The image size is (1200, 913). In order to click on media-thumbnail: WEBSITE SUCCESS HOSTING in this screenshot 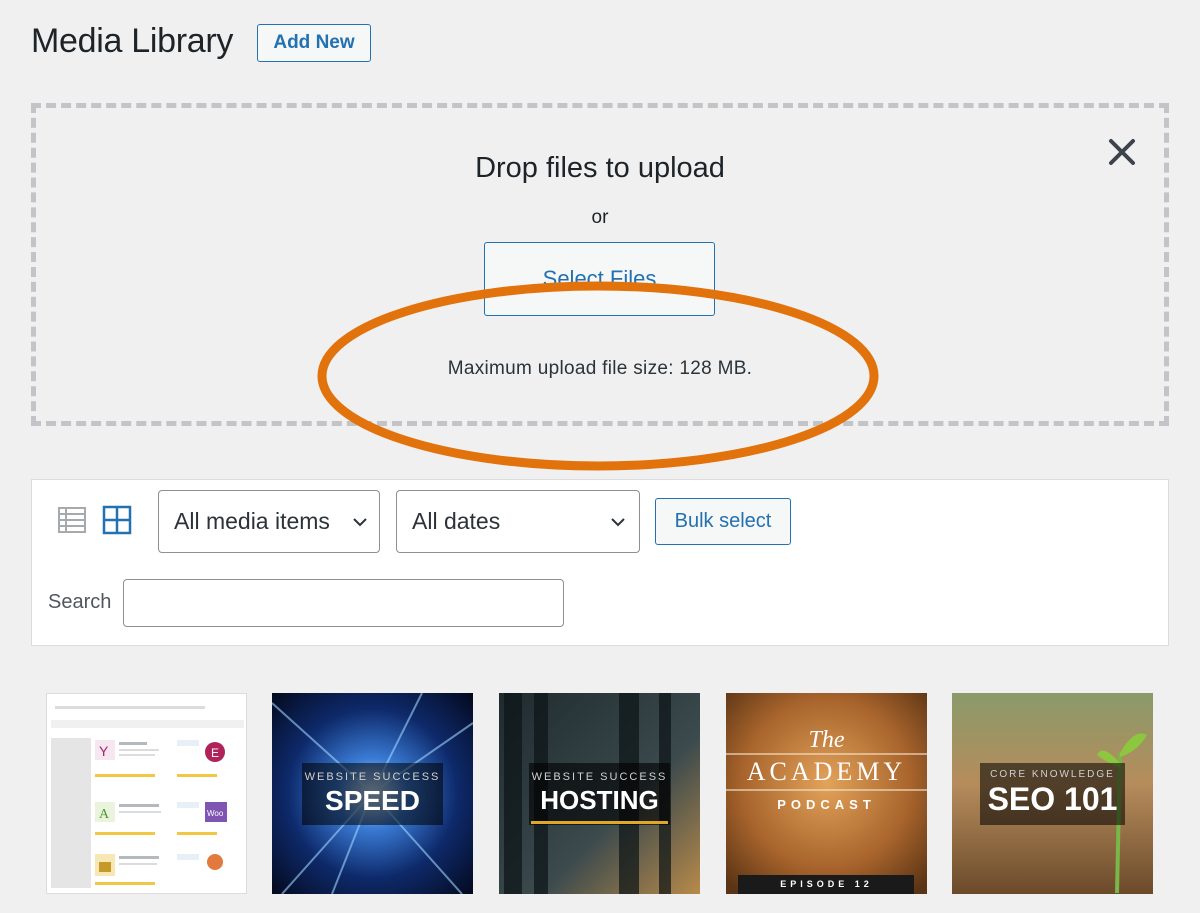, I will do `click(599, 793)`.